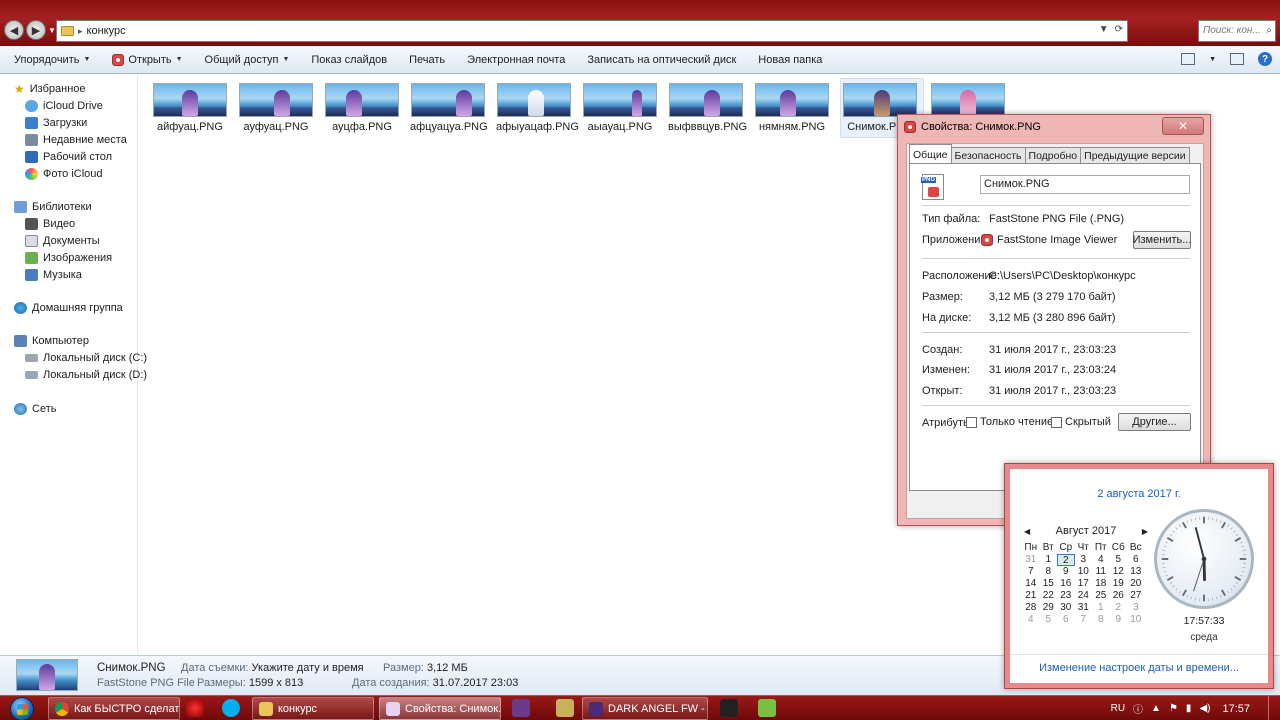 The width and height of the screenshot is (1280, 720). Describe the element at coordinates (231, 708) in the screenshot. I see `skype-icon` at that location.